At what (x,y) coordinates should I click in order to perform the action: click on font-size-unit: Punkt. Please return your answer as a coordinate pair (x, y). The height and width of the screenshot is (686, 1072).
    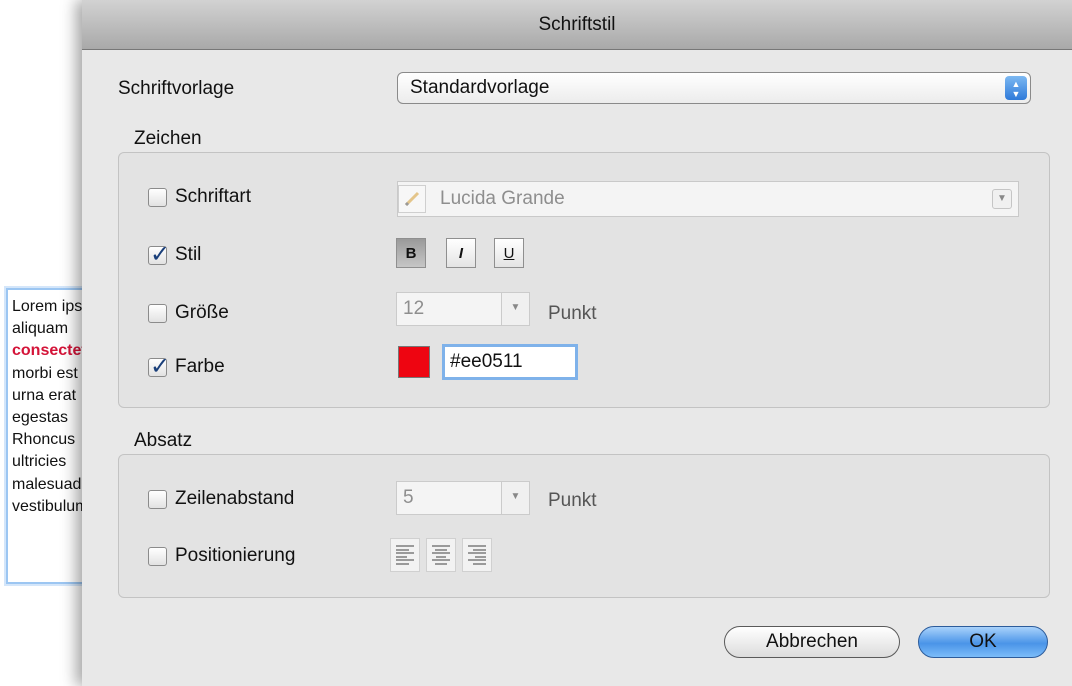
    Looking at the image, I should click on (572, 313).